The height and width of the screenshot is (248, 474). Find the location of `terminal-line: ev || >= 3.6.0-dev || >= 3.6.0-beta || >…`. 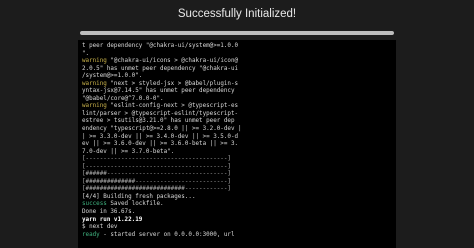

terminal-line: ev || >= 3.6.0-dev || >= 3.6.0-beta || >… is located at coordinates (239, 145).